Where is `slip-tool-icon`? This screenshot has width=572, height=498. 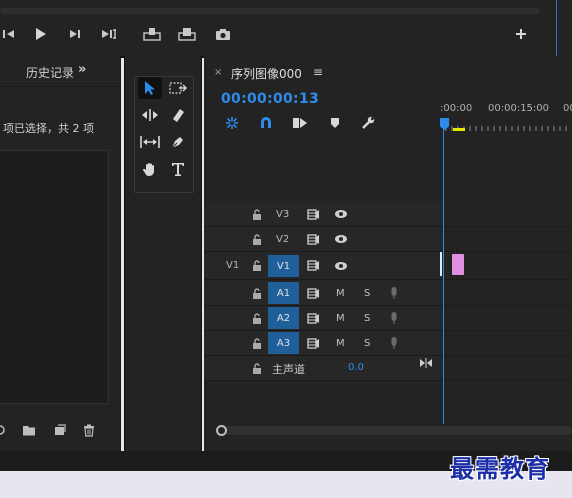 slip-tool-icon is located at coordinates (150, 142).